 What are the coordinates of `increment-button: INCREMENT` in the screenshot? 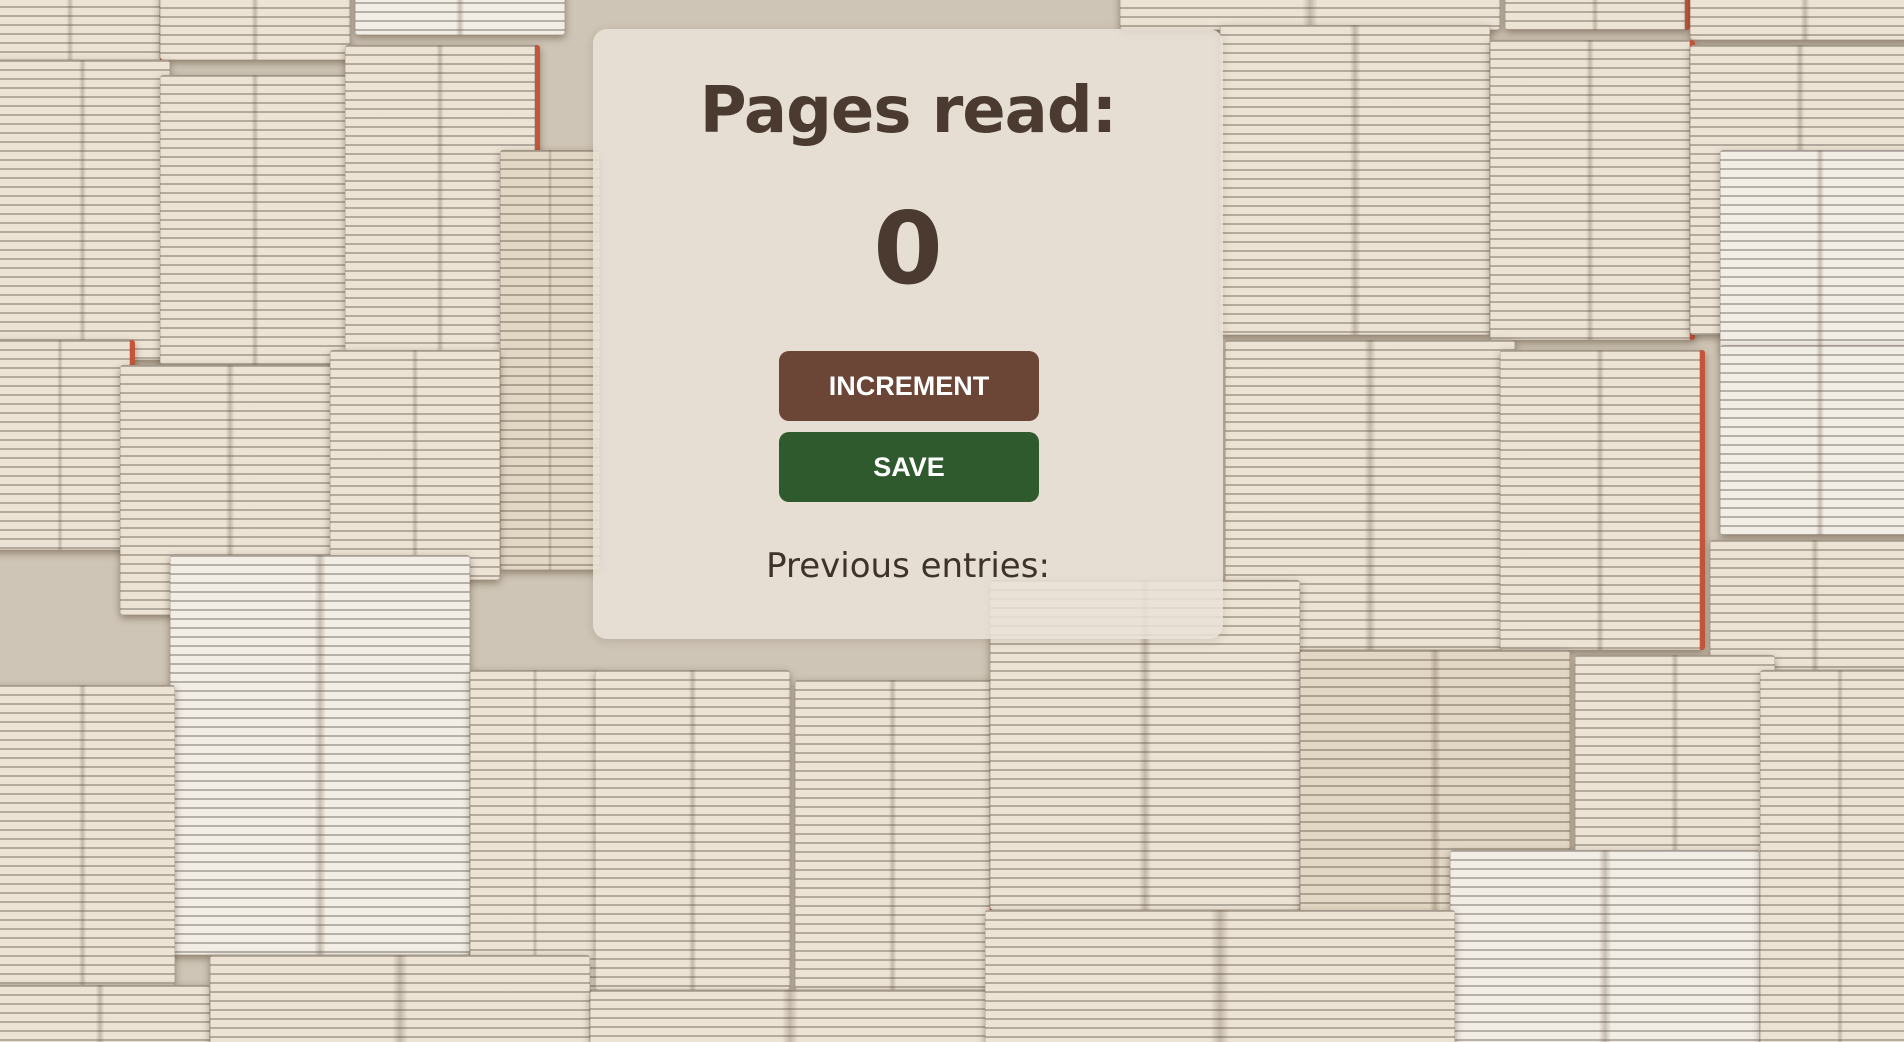 It's located at (909, 386).